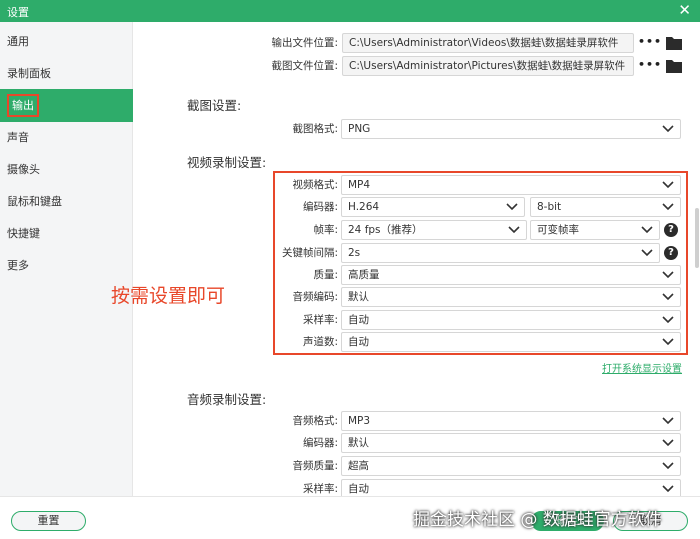 This screenshot has height=539, width=700. Describe the element at coordinates (511, 342) in the screenshot. I see `channels-select: 自动` at that location.